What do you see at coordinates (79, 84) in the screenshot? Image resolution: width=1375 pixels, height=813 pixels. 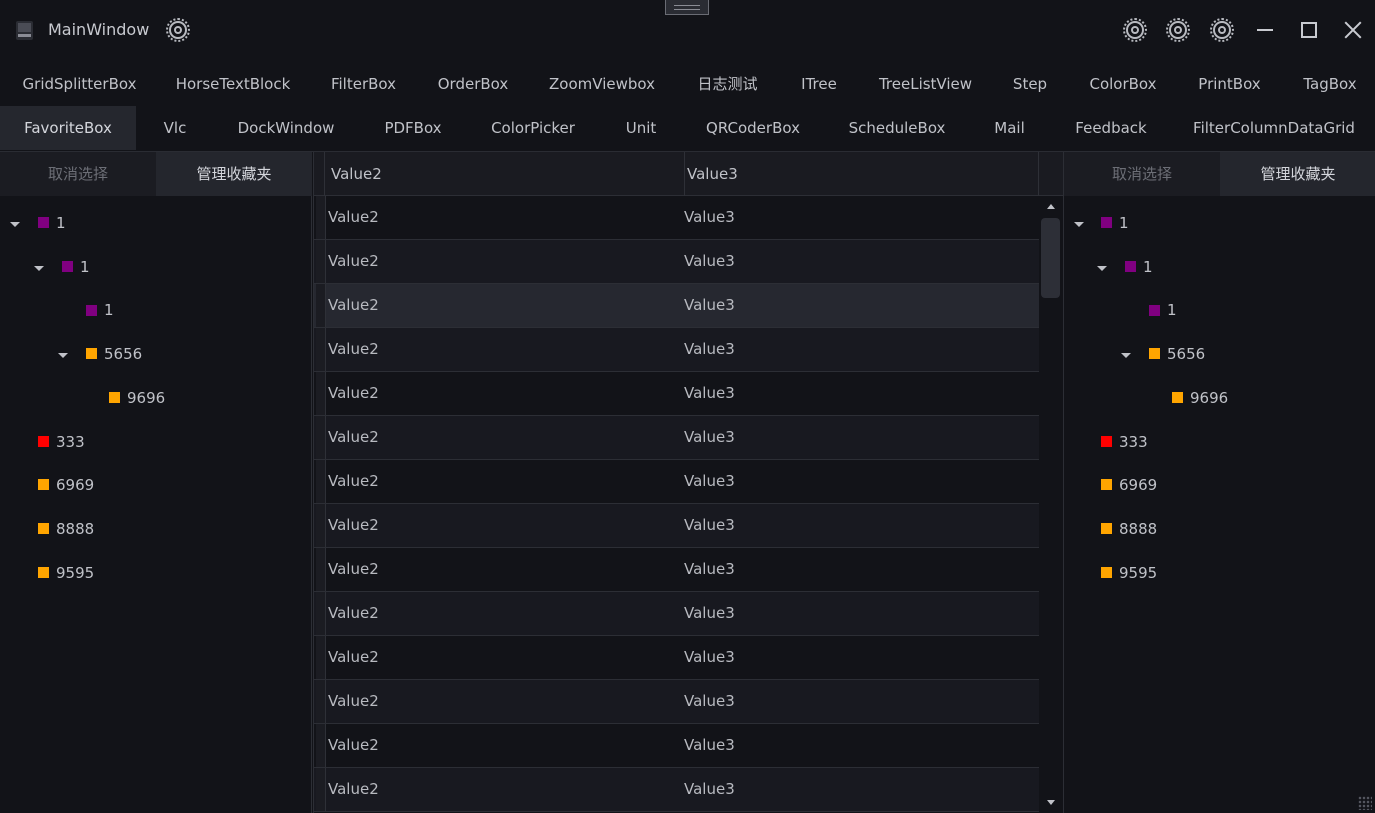 I see `tab-gridsplitterbox: GridSplitterBox` at bounding box center [79, 84].